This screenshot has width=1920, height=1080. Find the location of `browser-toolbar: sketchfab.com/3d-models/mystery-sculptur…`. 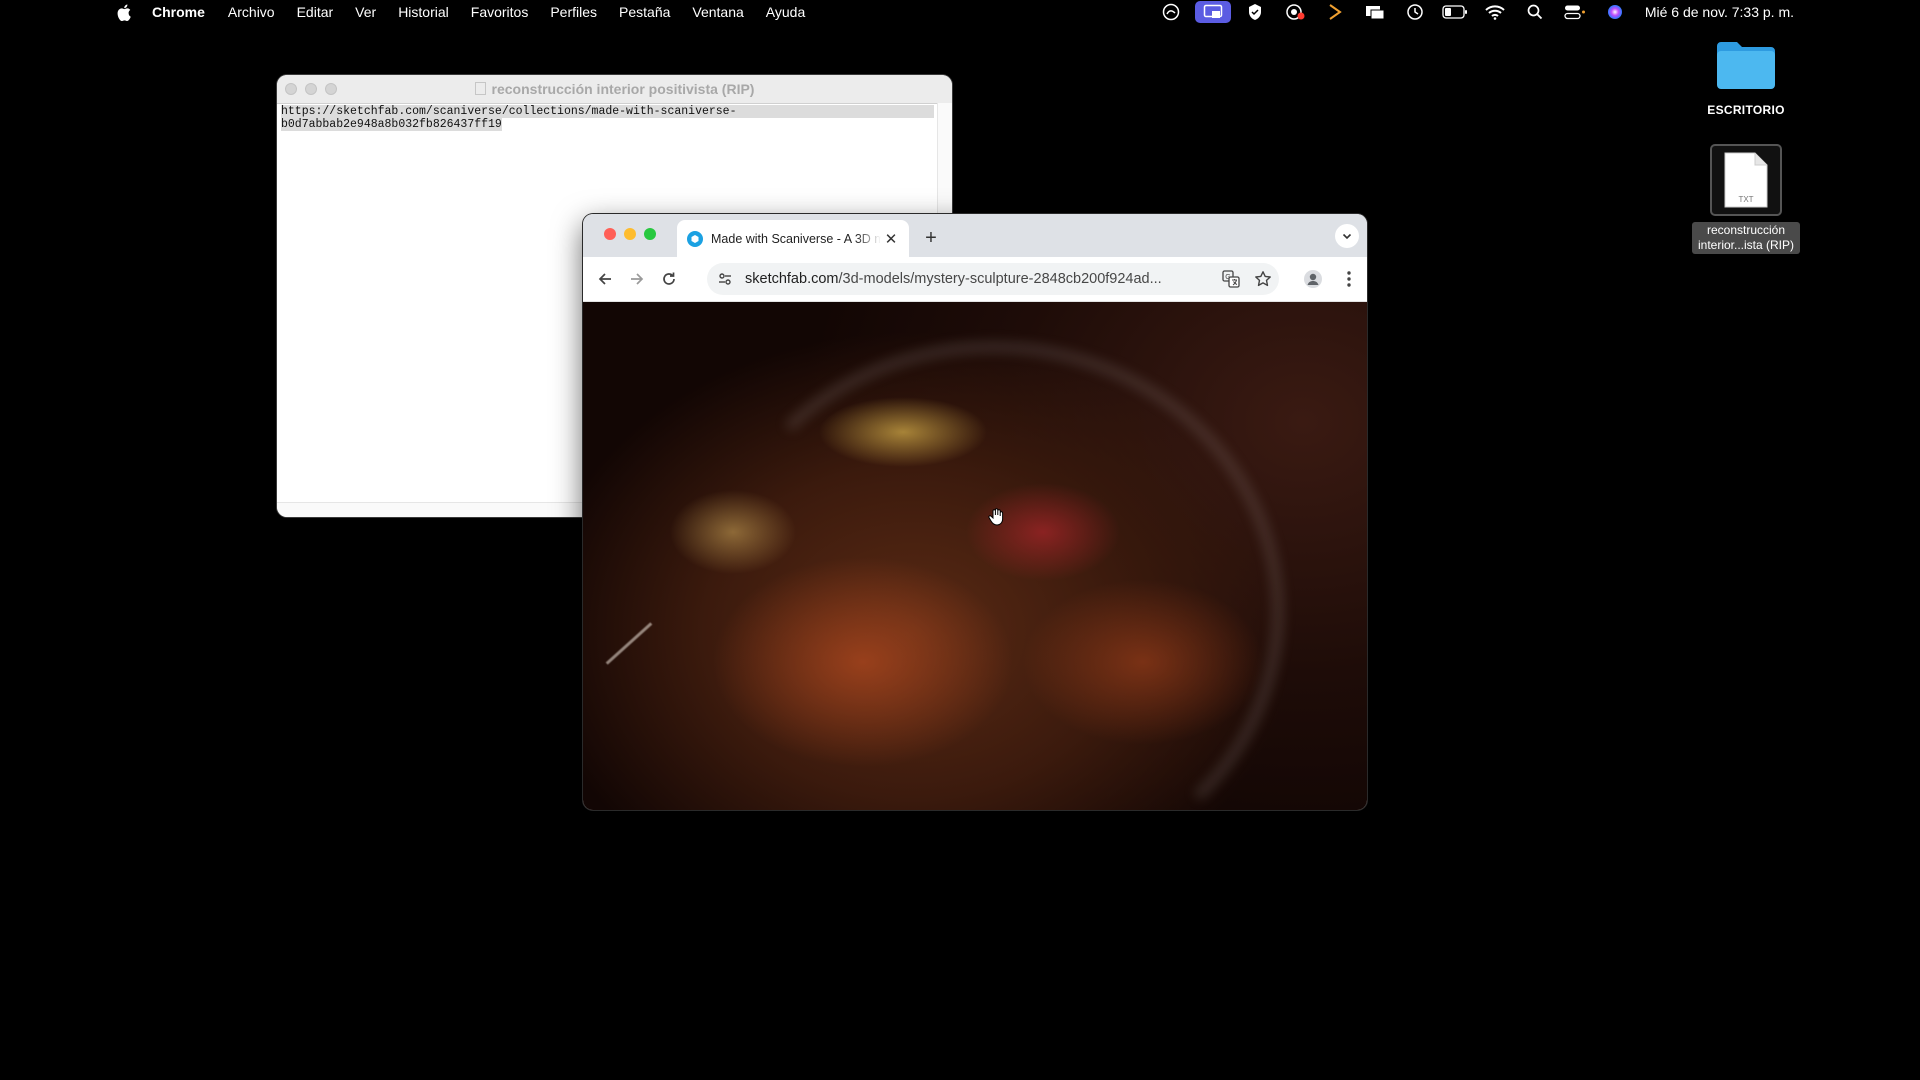

browser-toolbar: sketchfab.com/3d-models/mystery-sculptur… is located at coordinates (975, 279).